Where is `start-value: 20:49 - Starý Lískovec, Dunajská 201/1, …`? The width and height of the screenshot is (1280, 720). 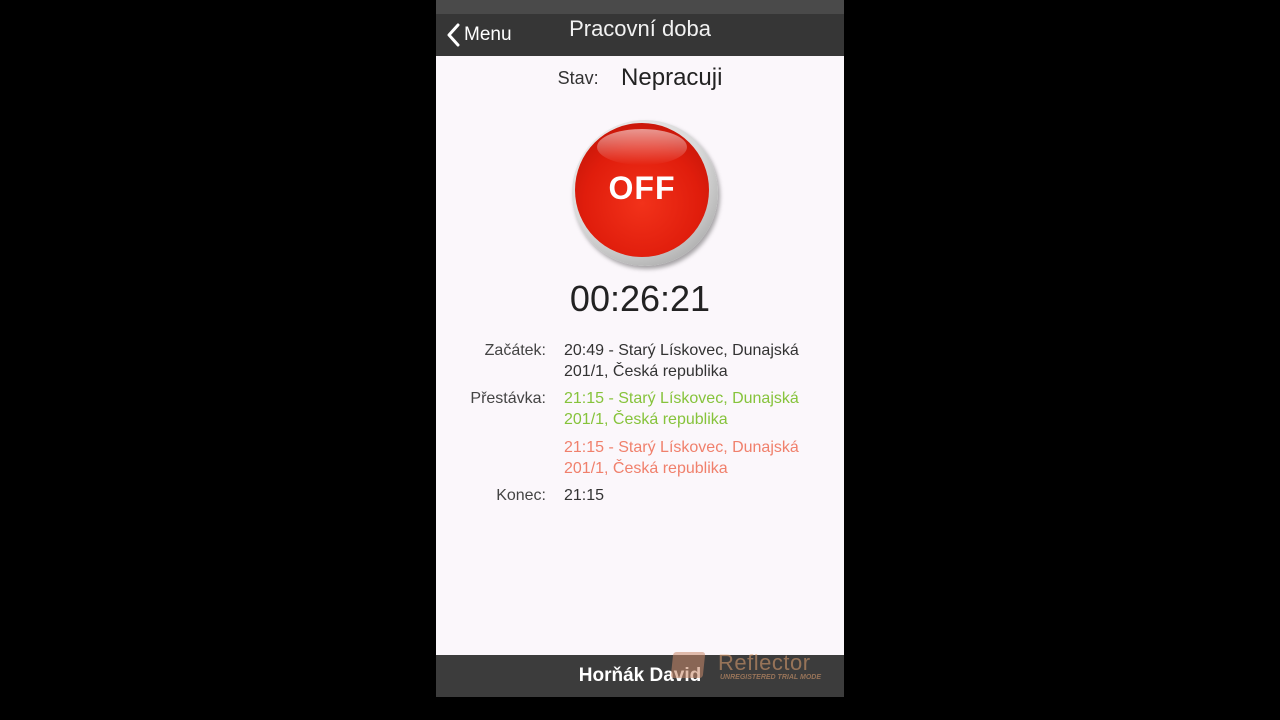
start-value: 20:49 - Starý Lískovec, Dunajská 201/1, … is located at coordinates (699, 361).